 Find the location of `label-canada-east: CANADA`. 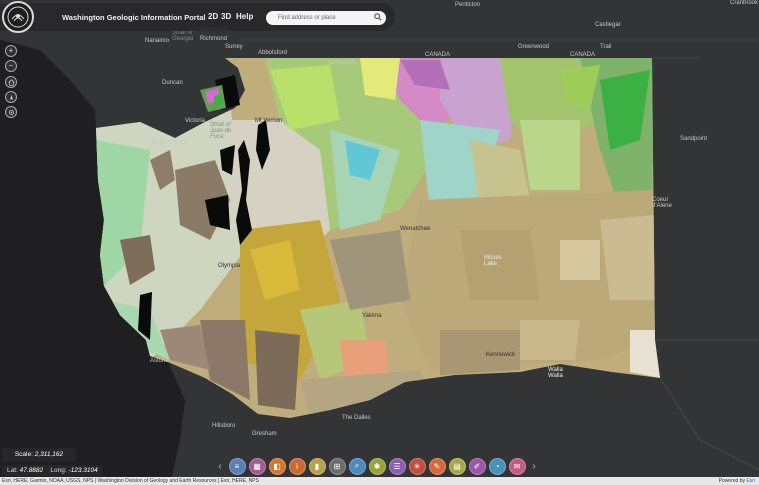

label-canada-east: CANADA is located at coordinates (583, 55).